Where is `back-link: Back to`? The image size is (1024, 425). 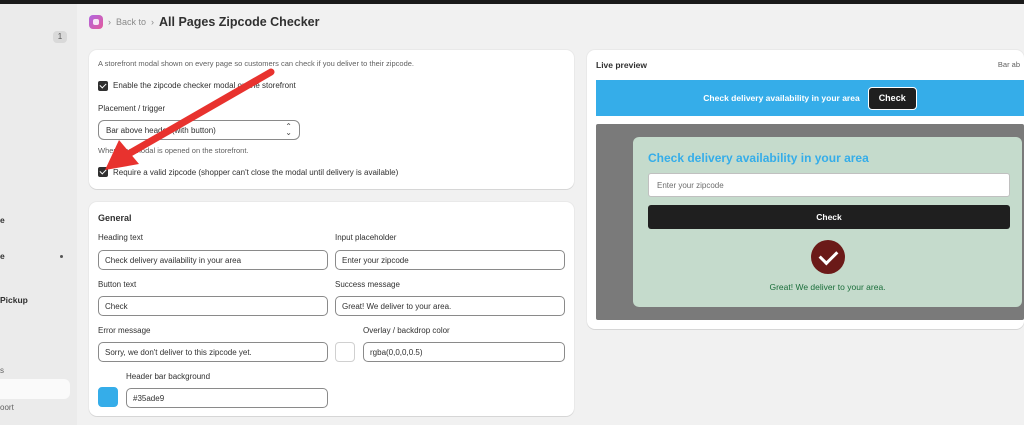
back-link: Back to is located at coordinates (131, 22).